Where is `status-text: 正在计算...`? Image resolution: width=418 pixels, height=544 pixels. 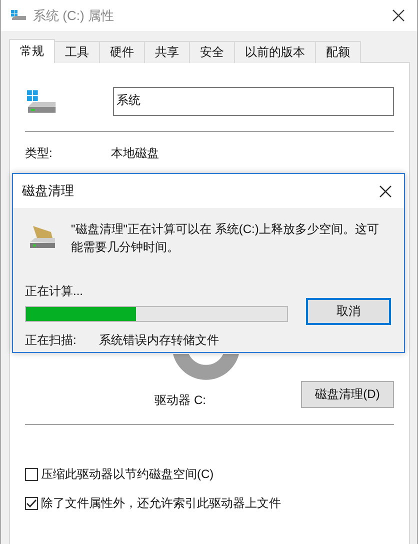
status-text: 正在计算... is located at coordinates (54, 291).